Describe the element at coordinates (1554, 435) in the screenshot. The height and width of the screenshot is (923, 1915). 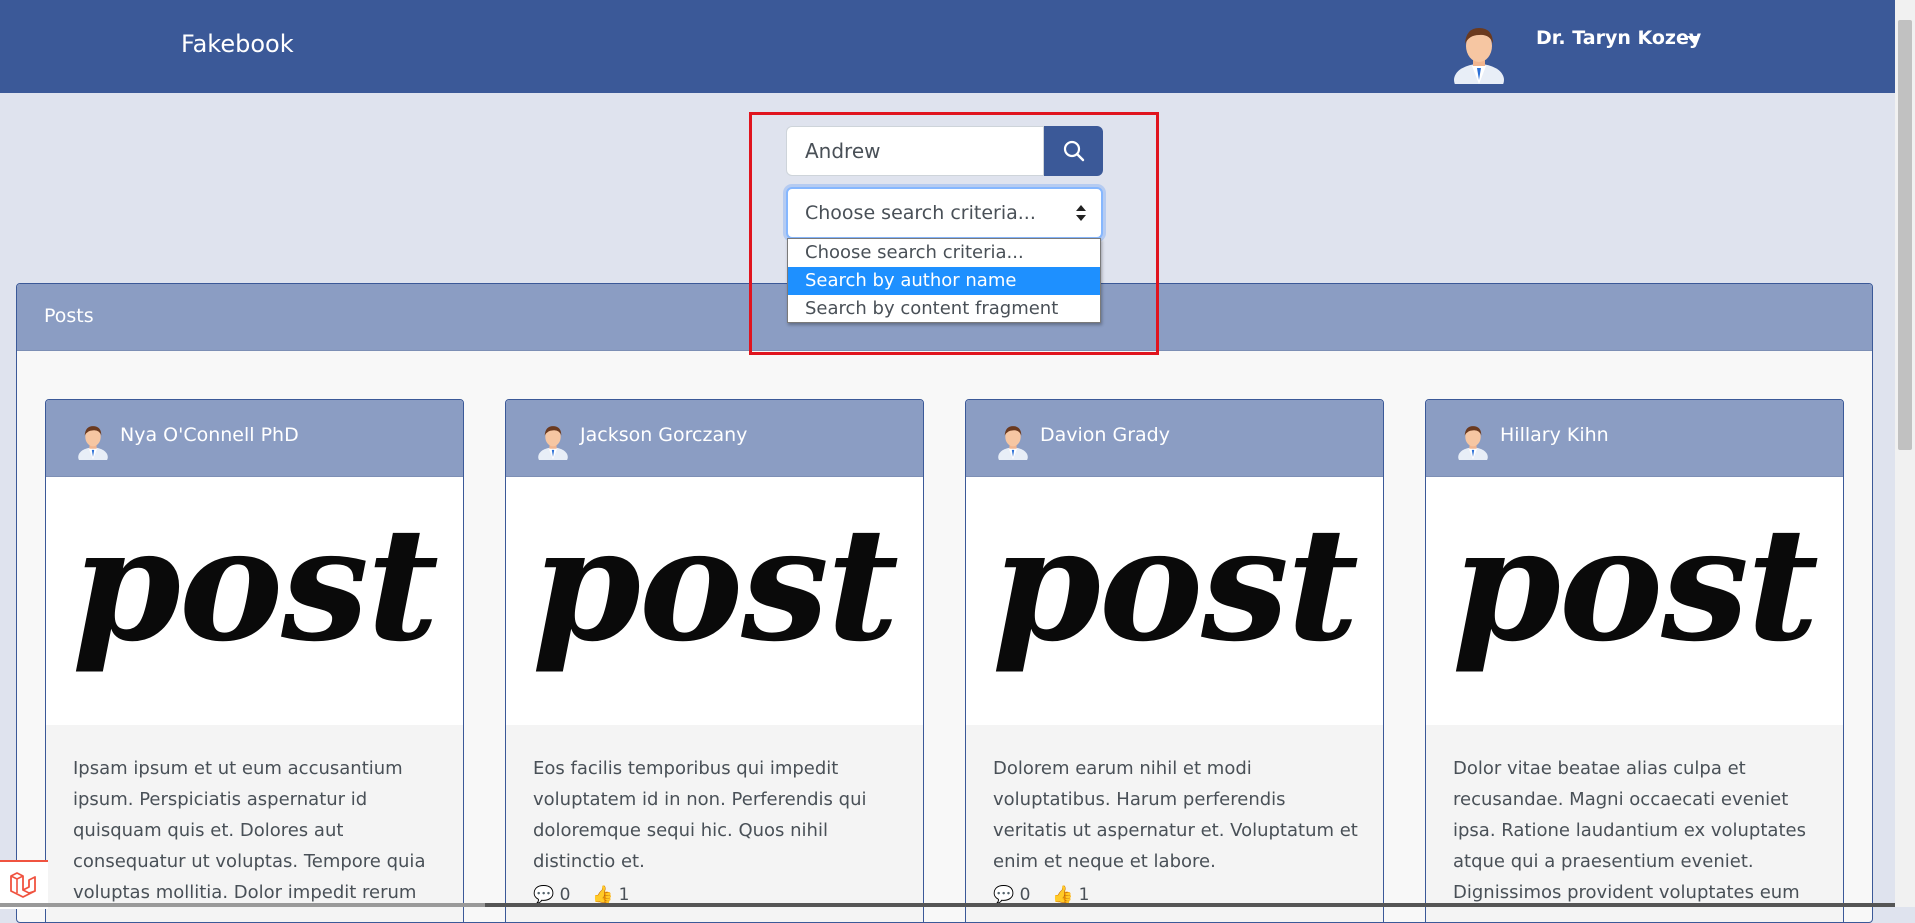
I see `post-author: Hillary Kihn` at that location.